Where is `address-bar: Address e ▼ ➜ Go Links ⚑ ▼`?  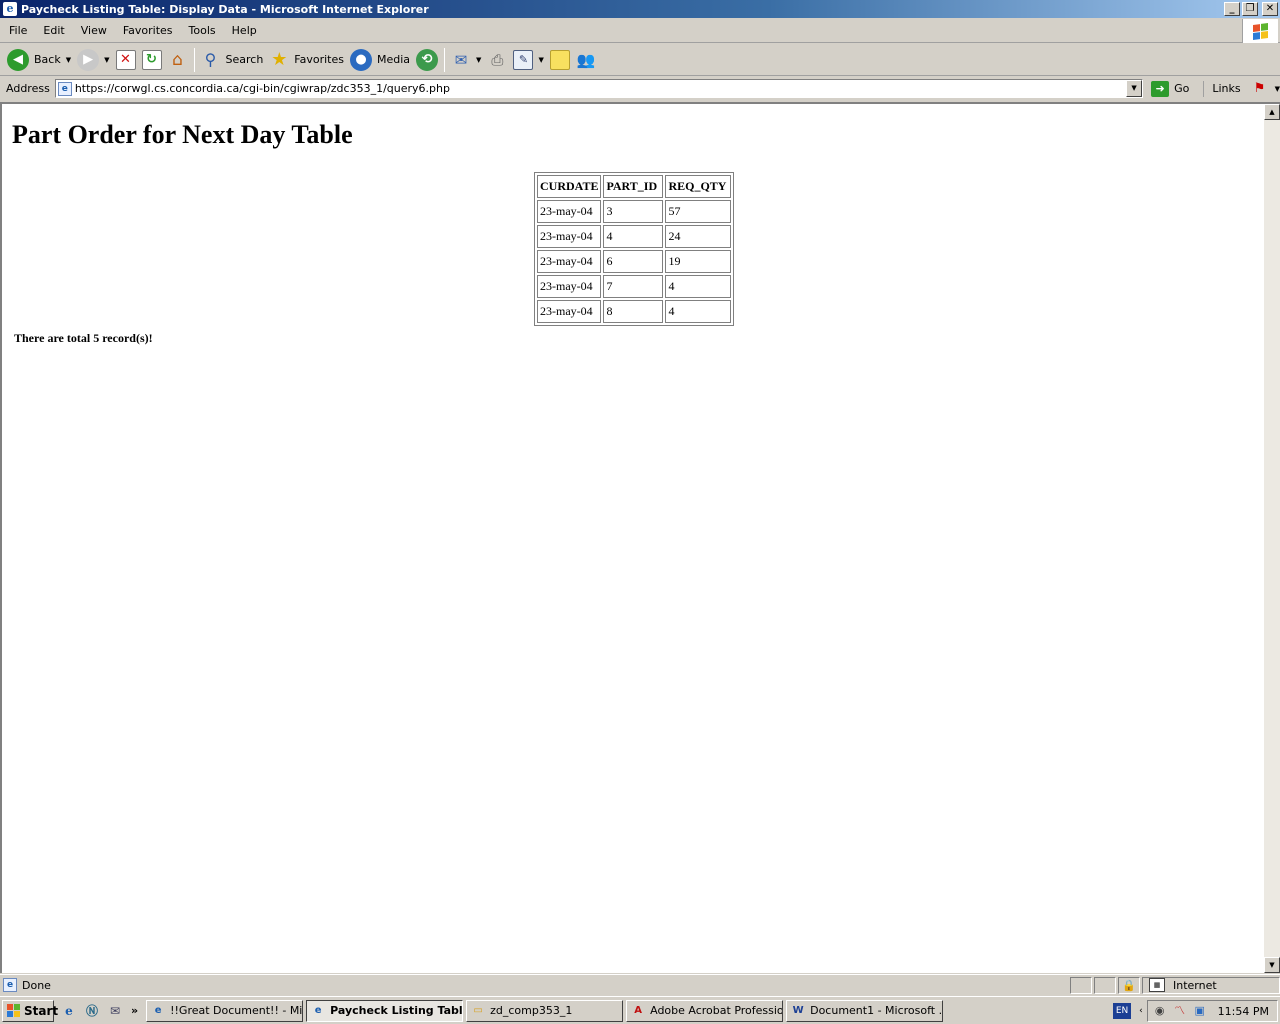 address-bar: Address e ▼ ➜ Go Links ⚑ ▼ is located at coordinates (640, 88).